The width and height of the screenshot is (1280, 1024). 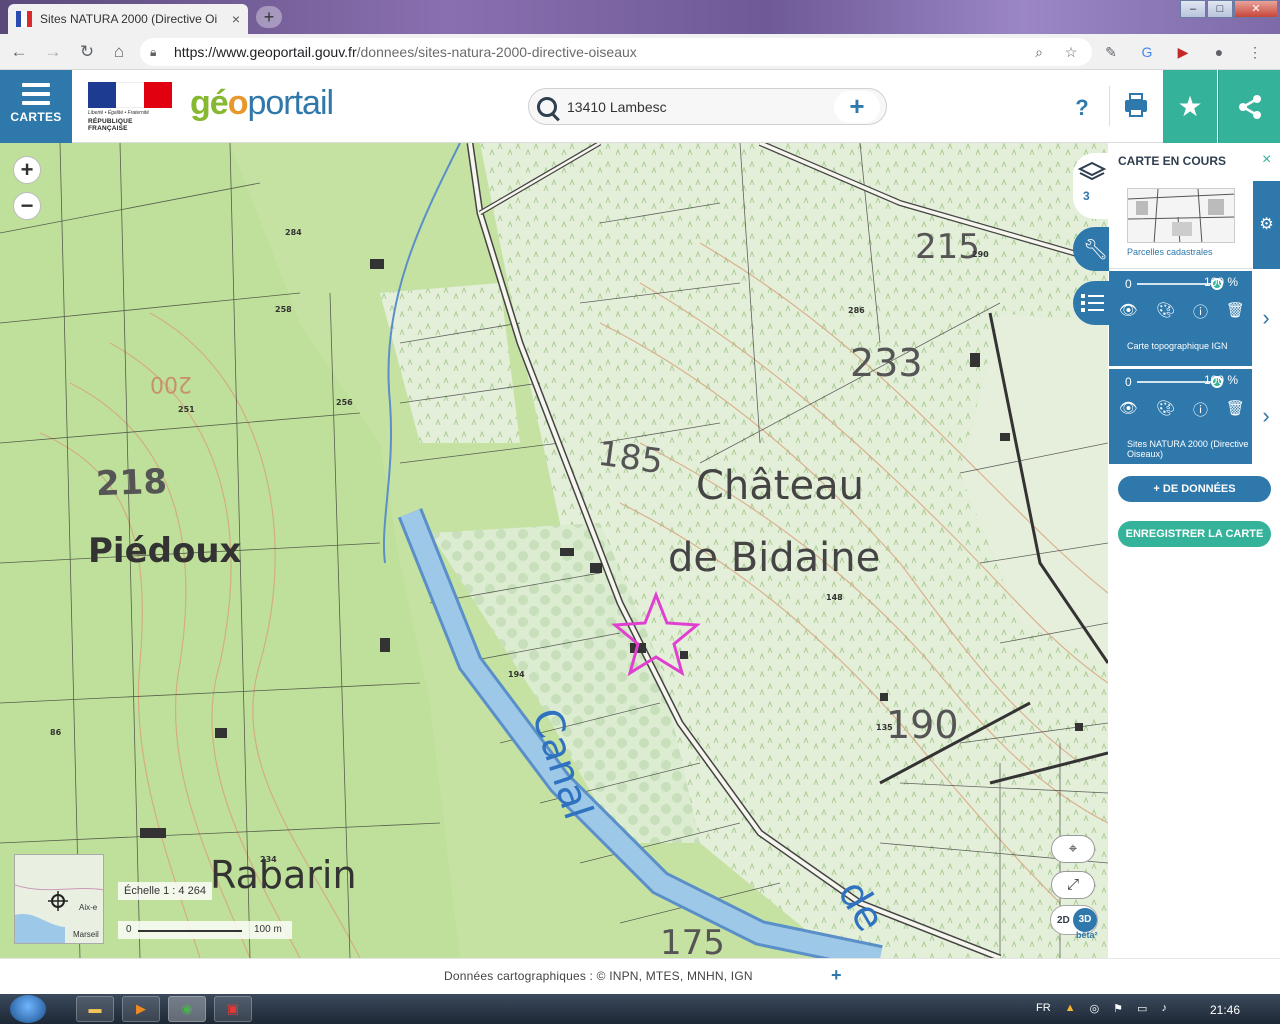 I want to click on window-close-button: ✕, so click(x=1256, y=9).